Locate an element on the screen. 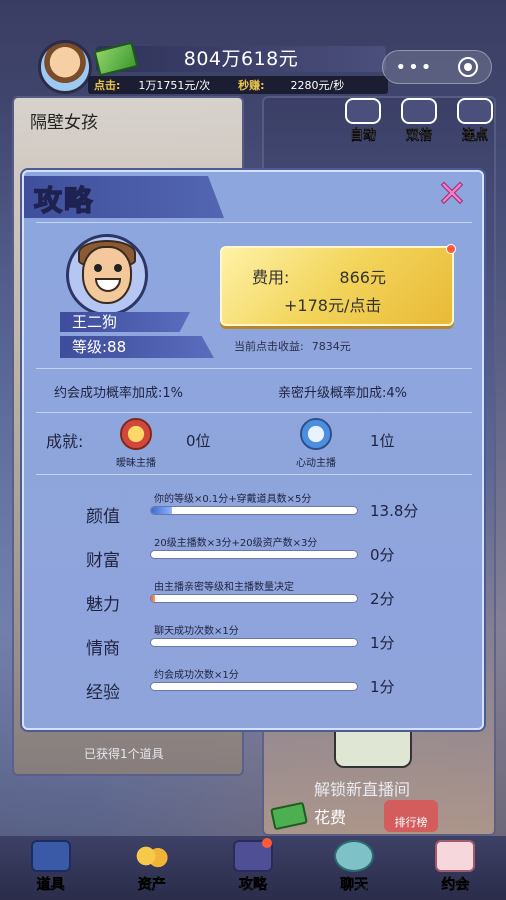 This screenshot has height=900, width=506. cost-gain: +178元/点击 is located at coordinates (333, 305).